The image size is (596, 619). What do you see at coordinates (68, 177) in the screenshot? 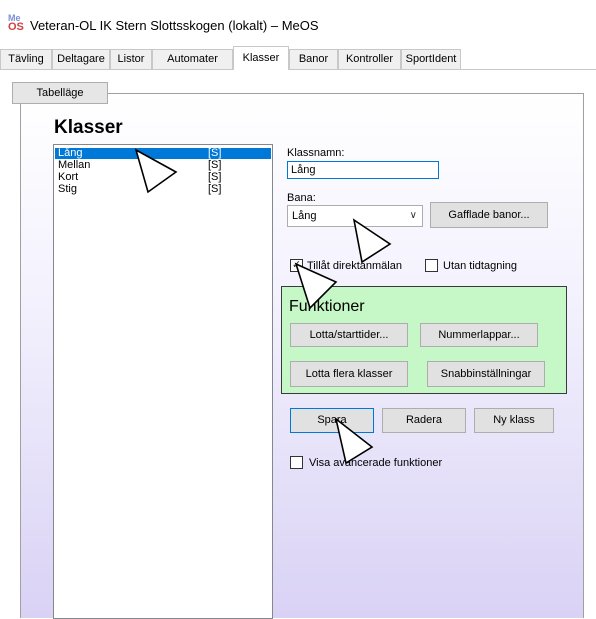
I see `class-name: Kort` at bounding box center [68, 177].